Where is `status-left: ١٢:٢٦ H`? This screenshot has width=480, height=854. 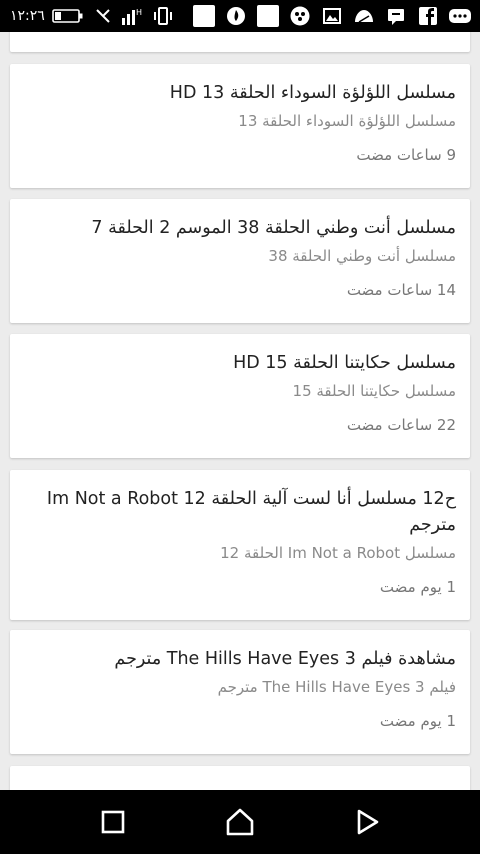 status-left: ١٢:٢٦ H is located at coordinates (92, 16).